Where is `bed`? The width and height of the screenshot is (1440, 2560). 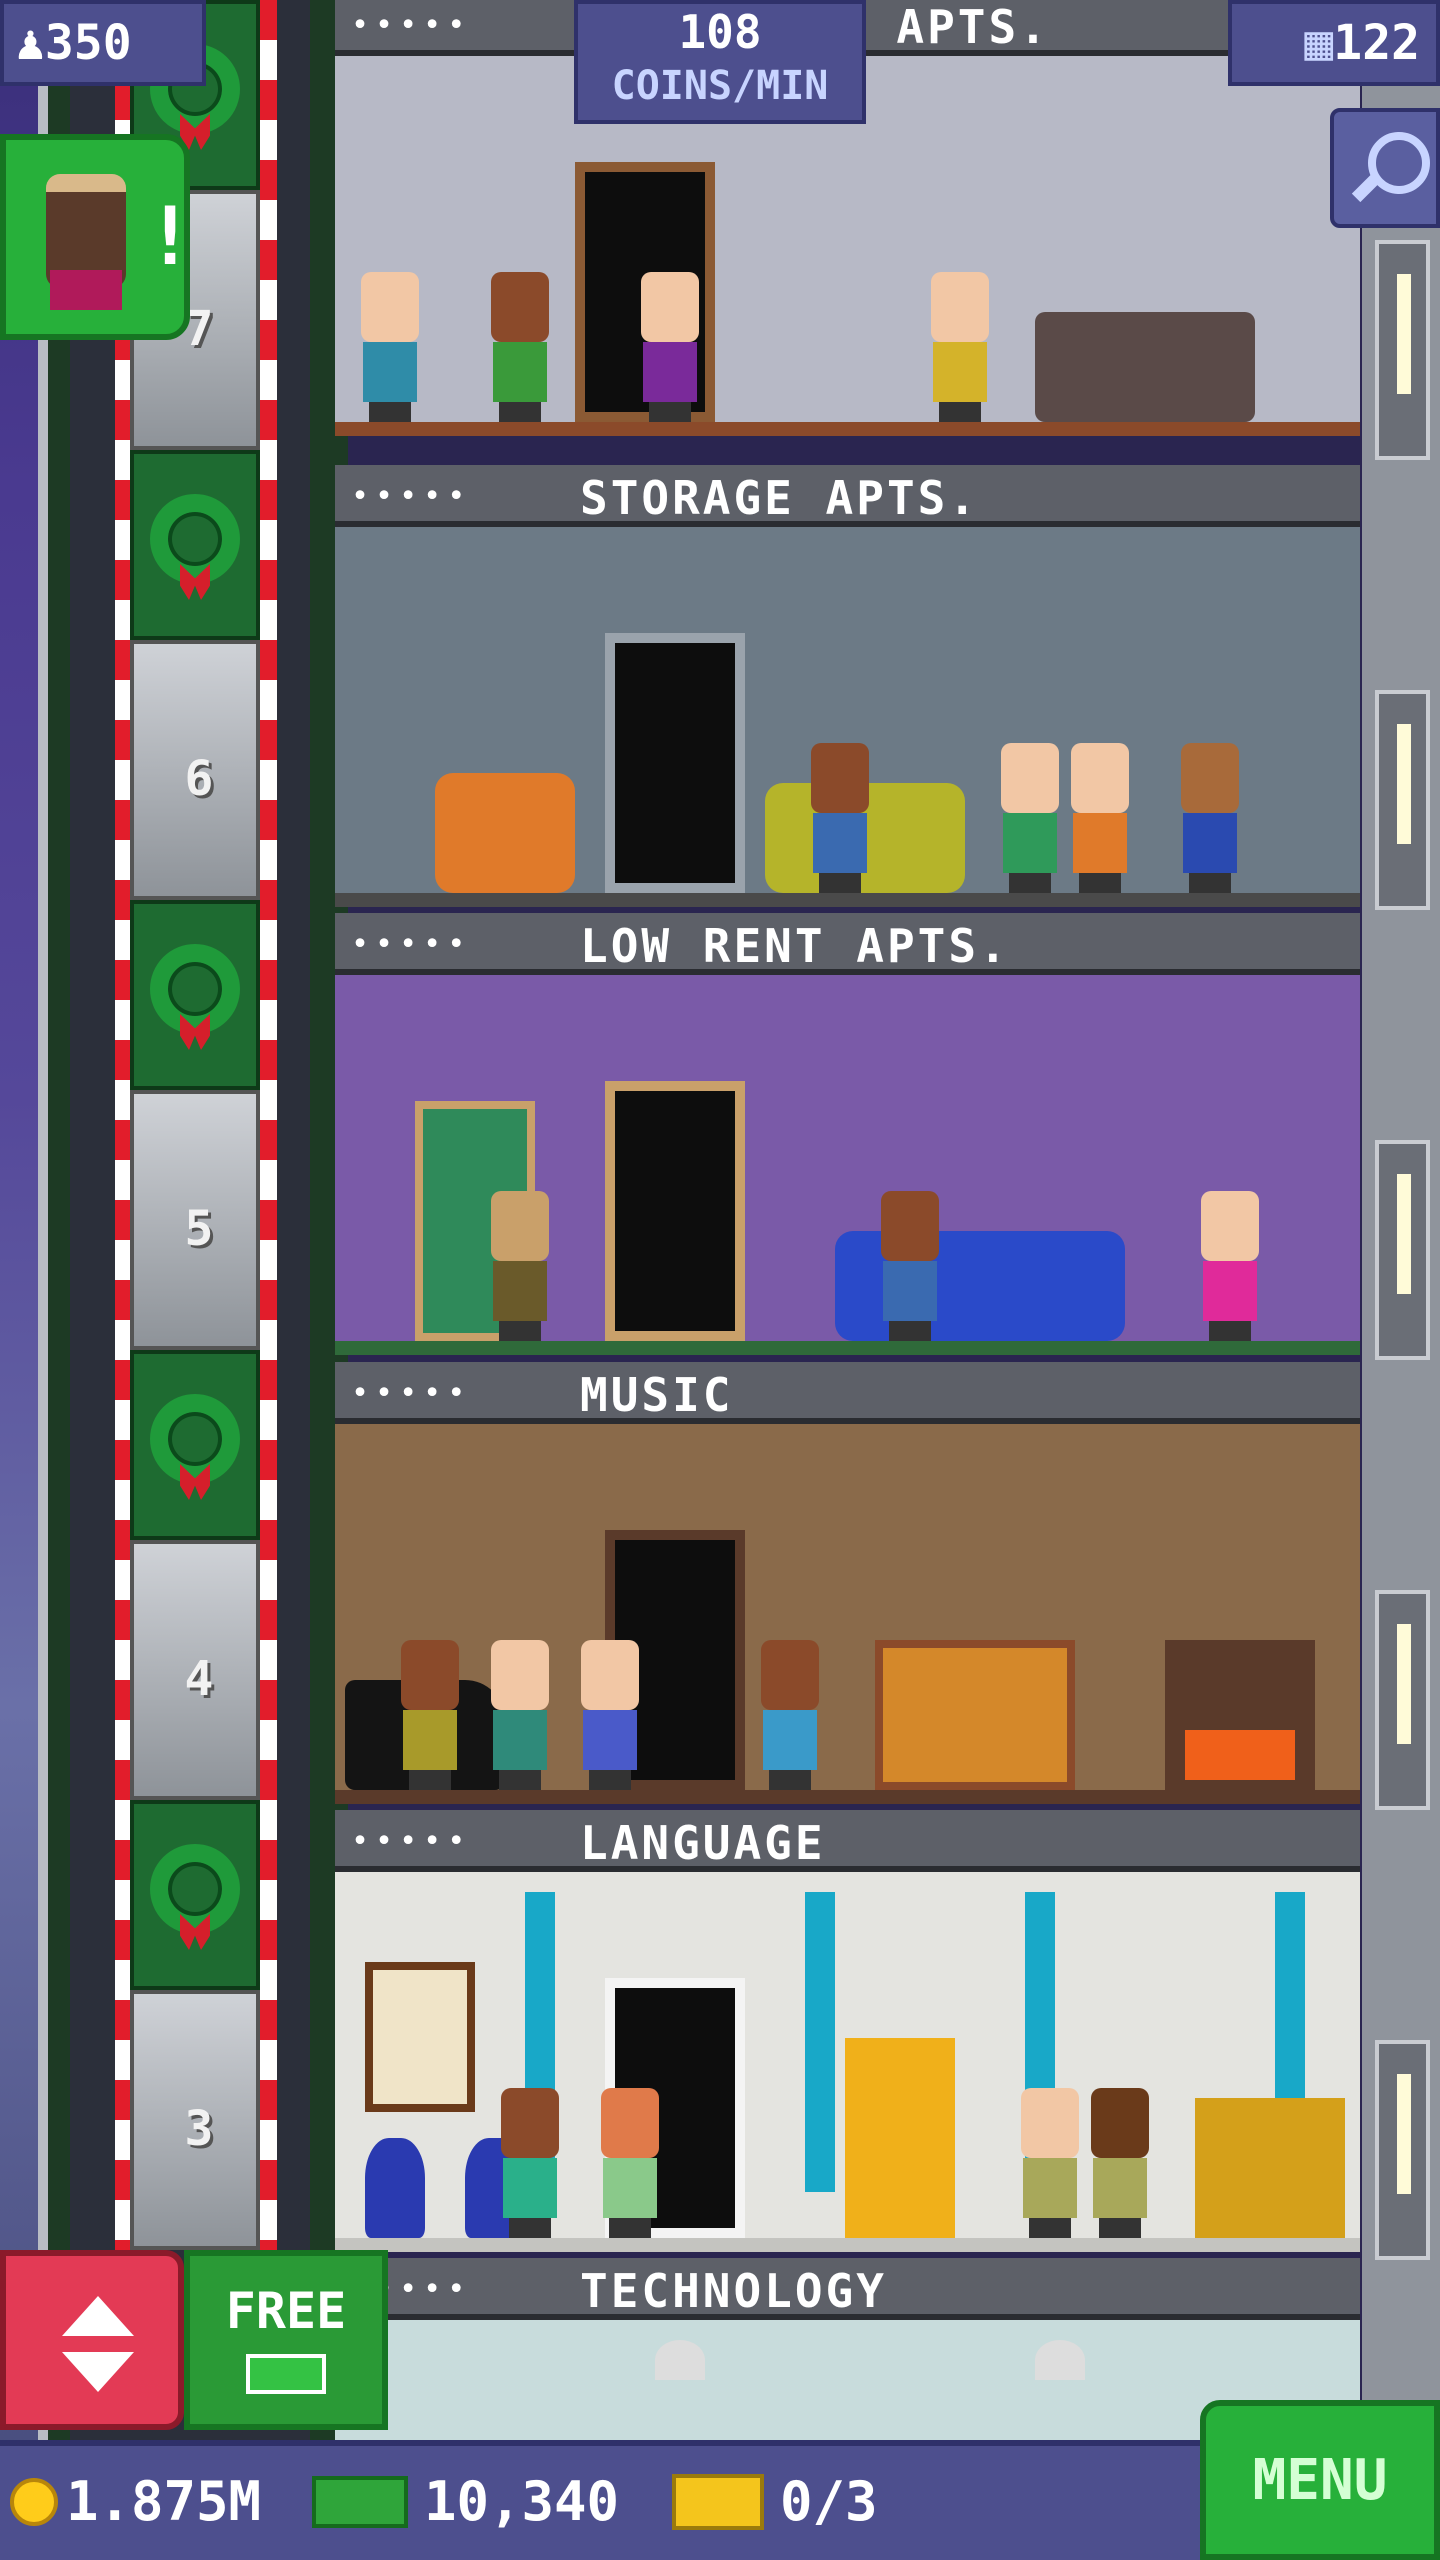
bed is located at coordinates (975, 1715).